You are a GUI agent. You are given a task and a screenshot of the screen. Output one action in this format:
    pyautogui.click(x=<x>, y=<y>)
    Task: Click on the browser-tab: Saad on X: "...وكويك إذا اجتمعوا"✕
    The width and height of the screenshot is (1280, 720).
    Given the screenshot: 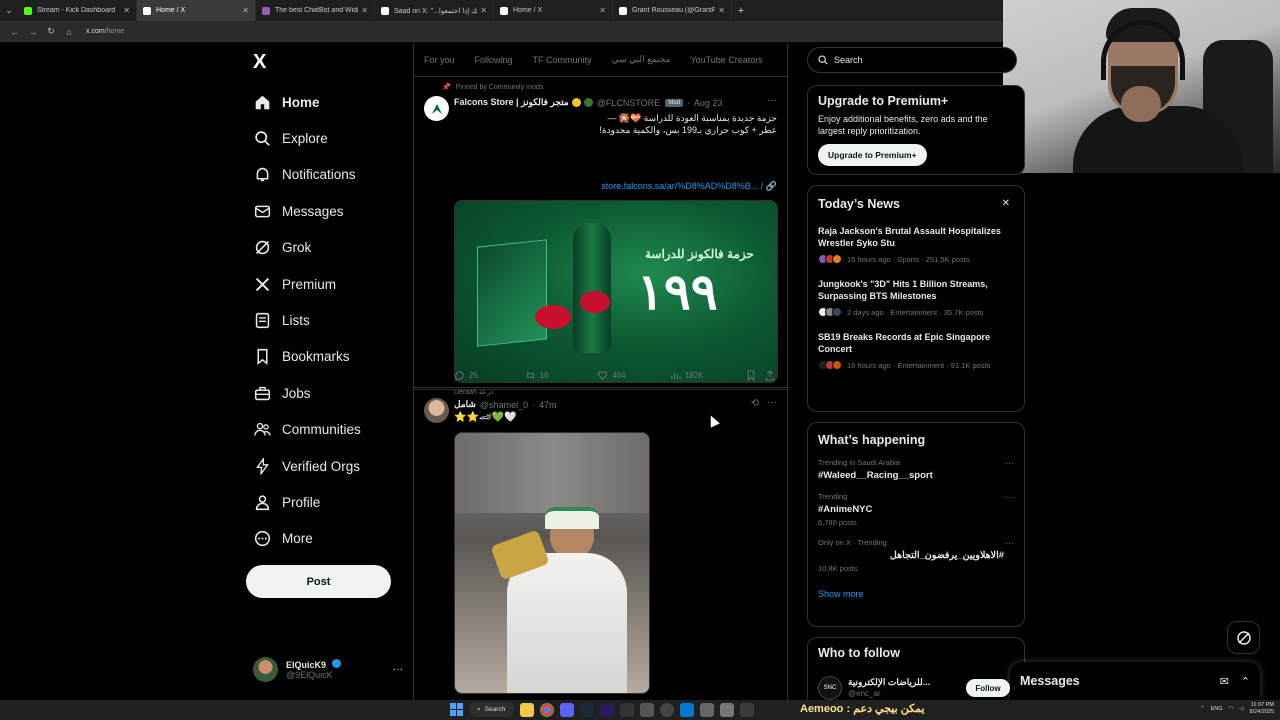 What is the action you would take?
    pyautogui.click(x=434, y=10)
    